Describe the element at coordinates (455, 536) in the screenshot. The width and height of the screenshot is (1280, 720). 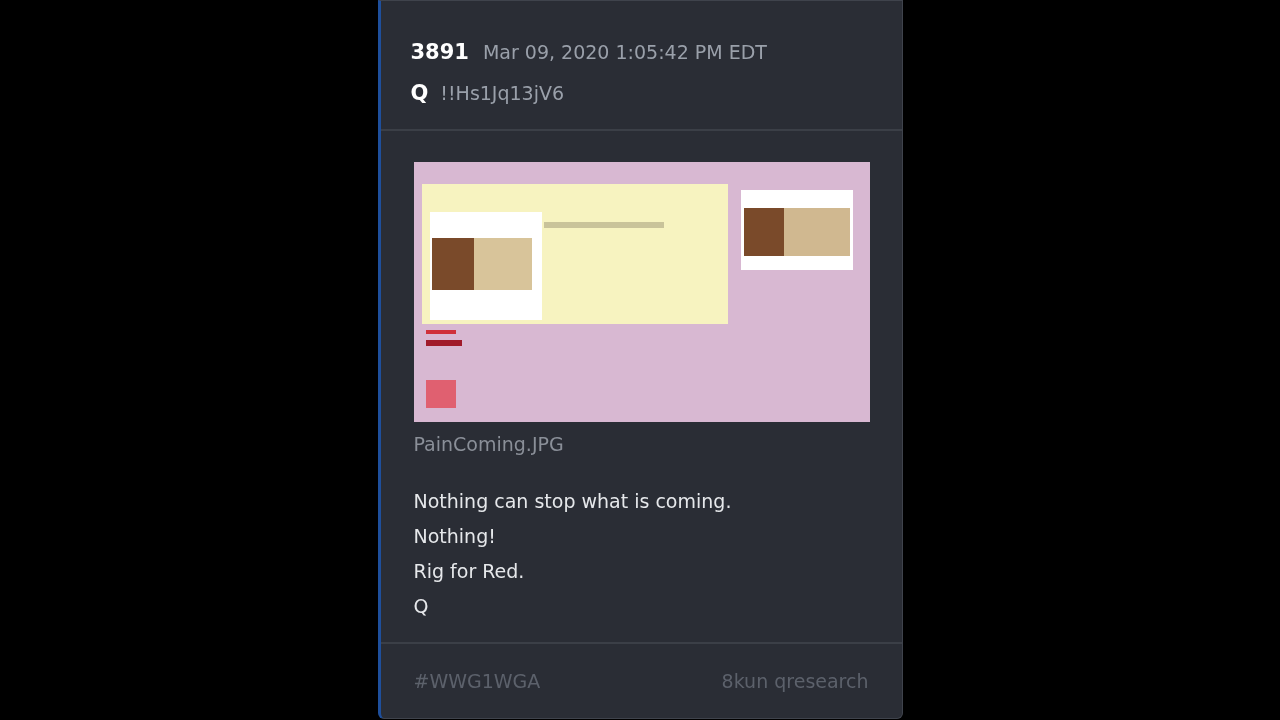
I see `message-line: Nothing!` at that location.